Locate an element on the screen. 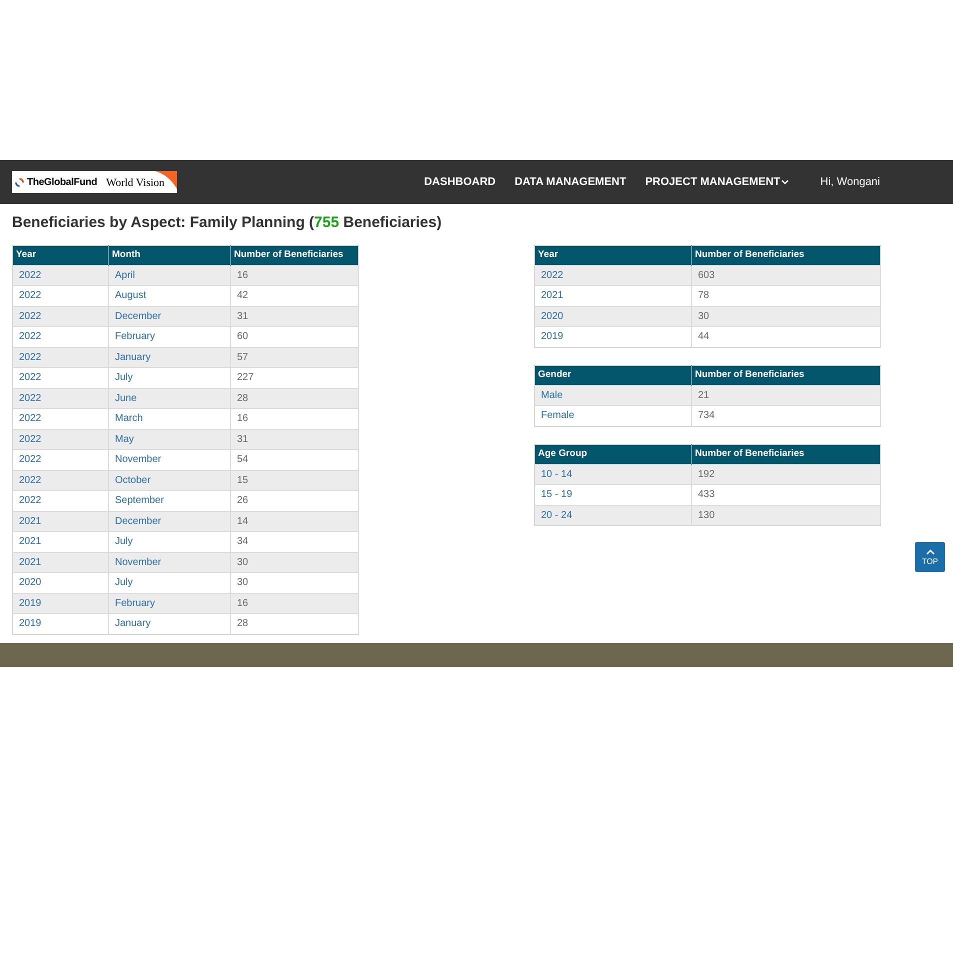 Image resolution: width=953 pixels, height=953 pixels. table-cell: 44 is located at coordinates (786, 336).